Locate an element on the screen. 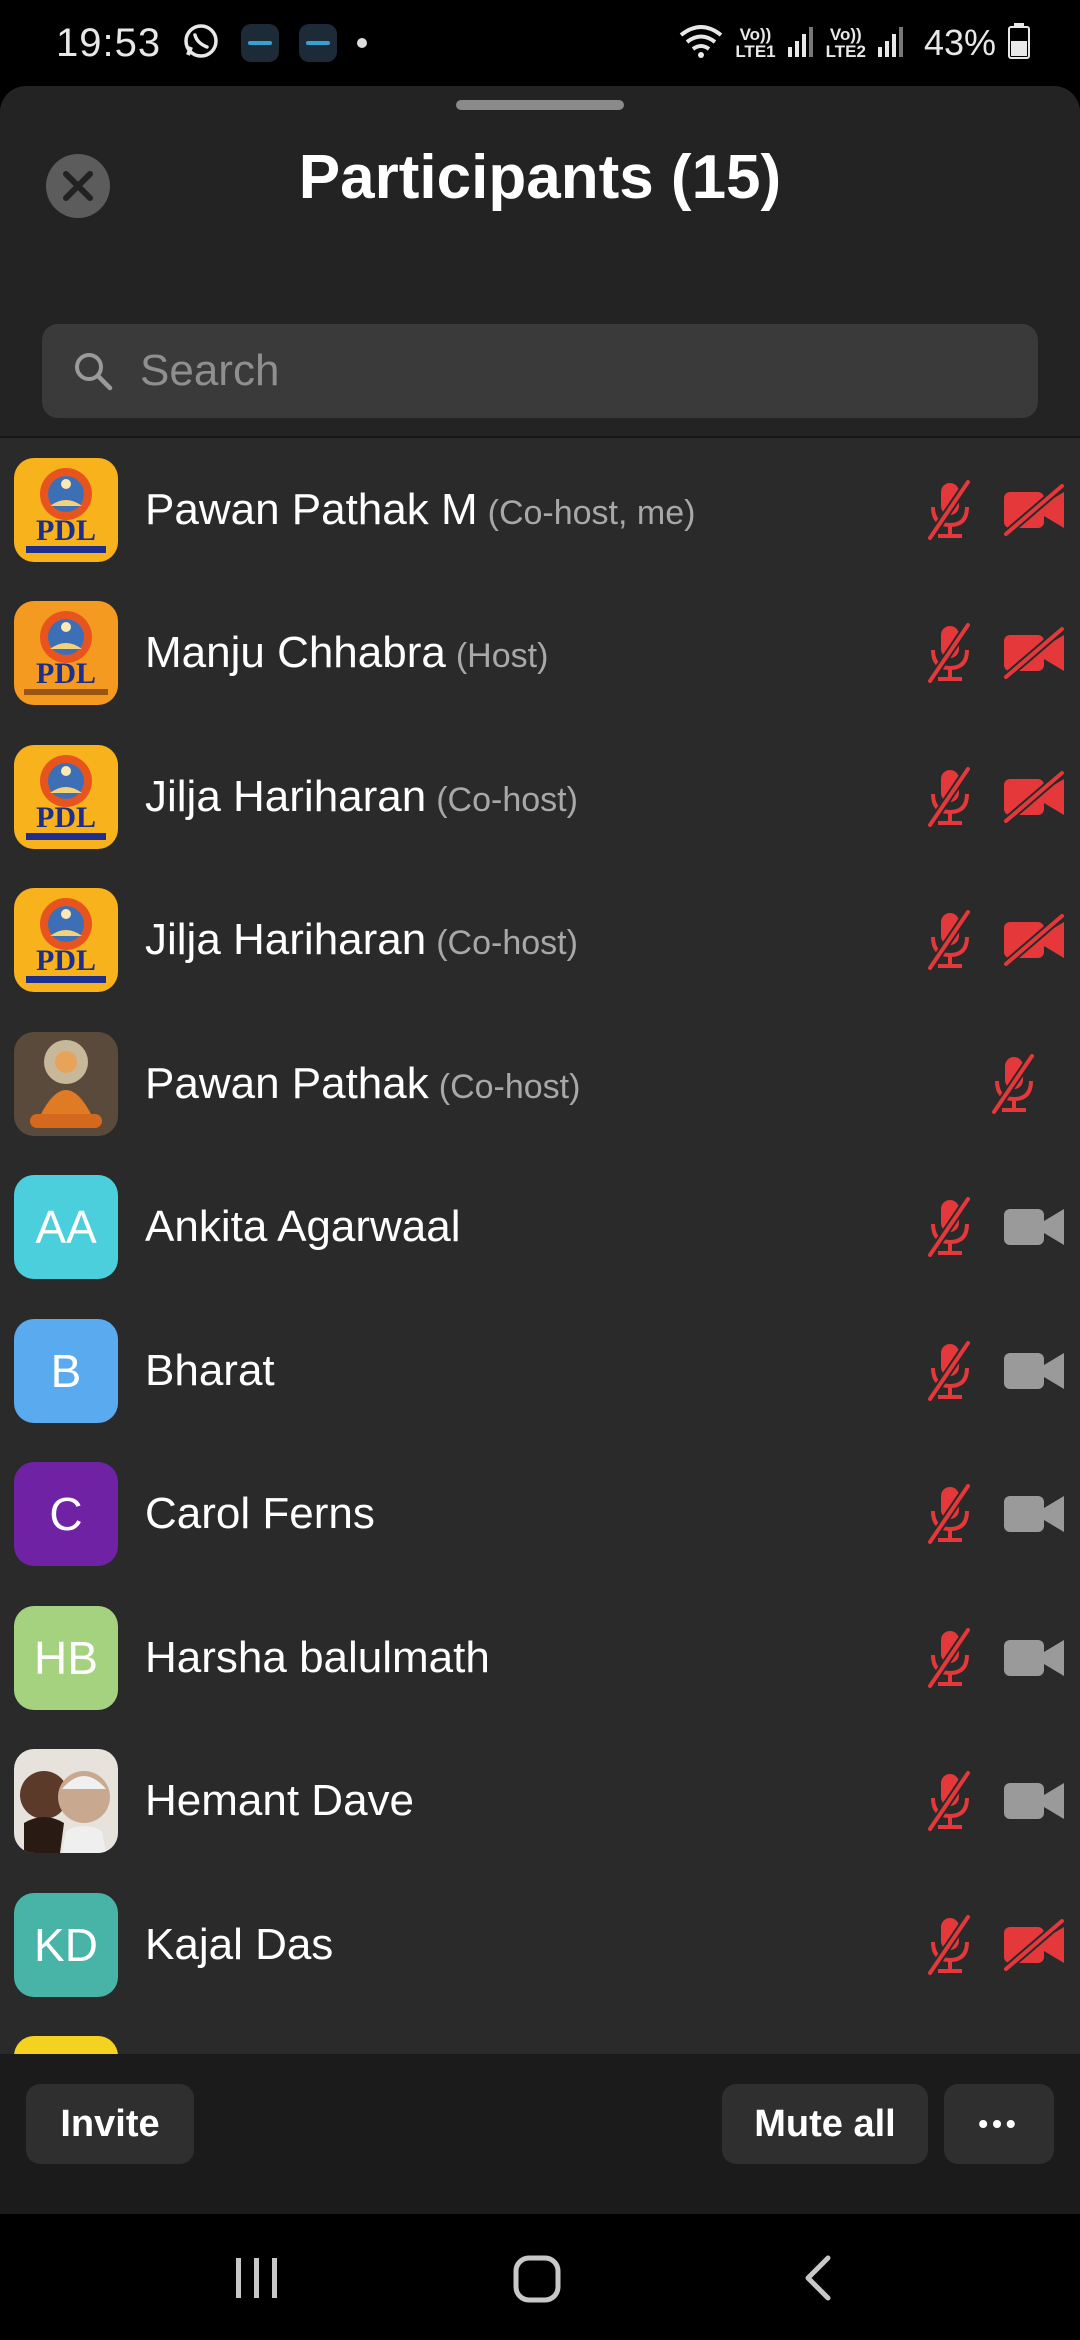 Image resolution: width=1080 pixels, height=2340 pixels. avatar: HB is located at coordinates (66, 1657).